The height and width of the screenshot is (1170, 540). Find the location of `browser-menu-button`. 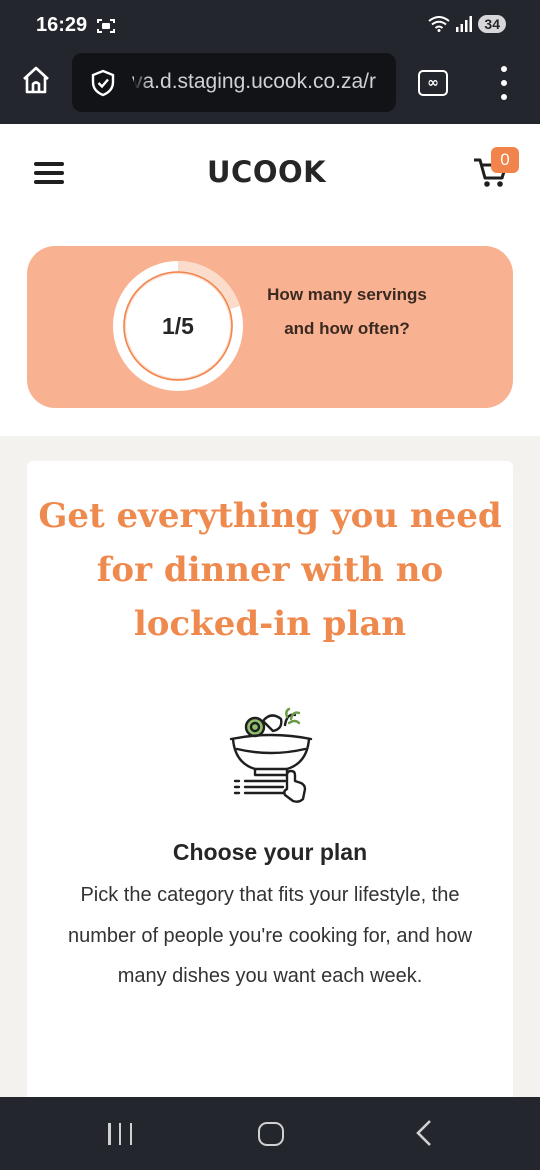

browser-menu-button is located at coordinates (504, 83).